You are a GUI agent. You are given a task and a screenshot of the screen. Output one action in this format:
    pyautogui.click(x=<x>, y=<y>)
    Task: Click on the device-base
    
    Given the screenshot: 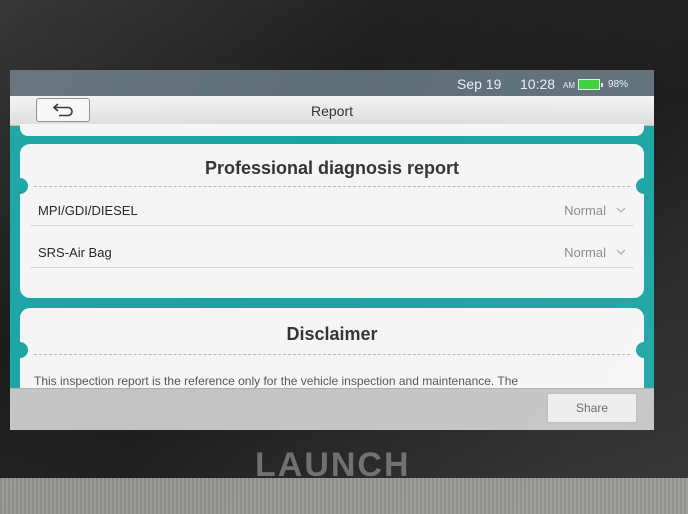 What is the action you would take?
    pyautogui.click(x=344, y=496)
    